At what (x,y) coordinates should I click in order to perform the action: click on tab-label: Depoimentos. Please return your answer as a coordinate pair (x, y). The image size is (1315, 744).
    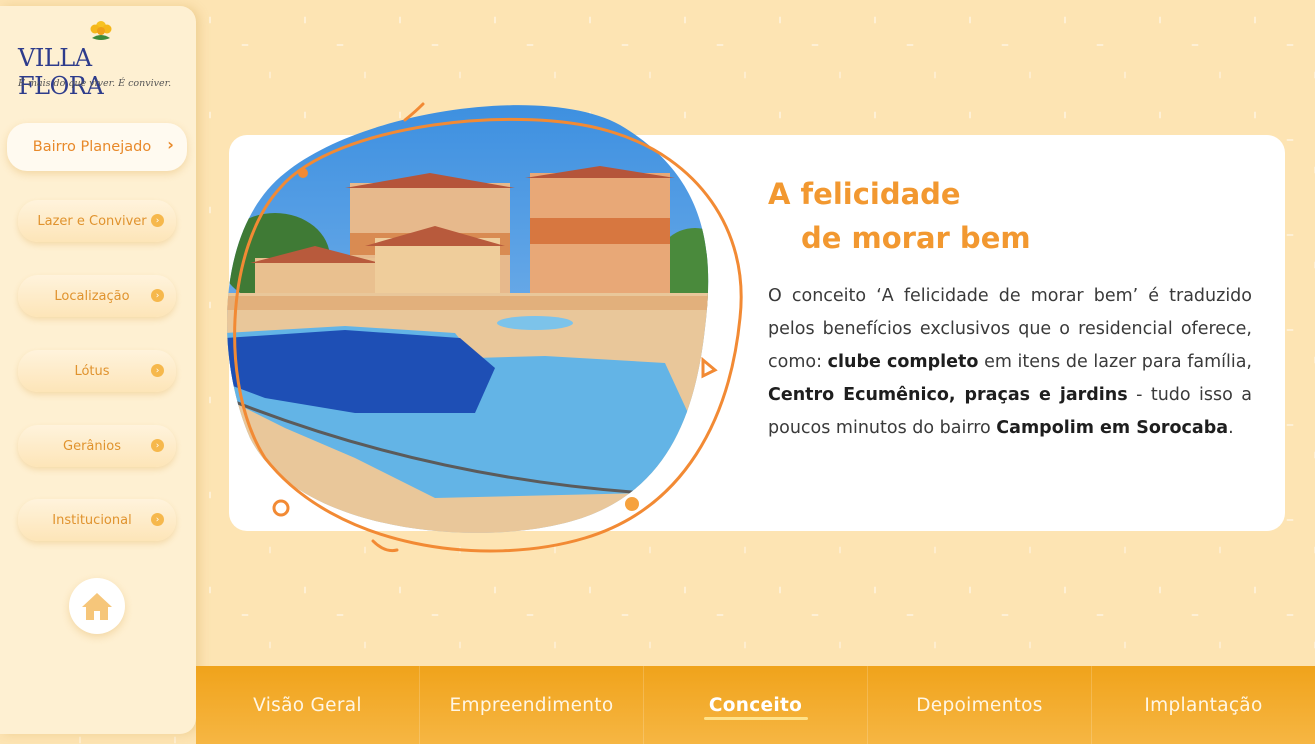
    Looking at the image, I should click on (979, 705).